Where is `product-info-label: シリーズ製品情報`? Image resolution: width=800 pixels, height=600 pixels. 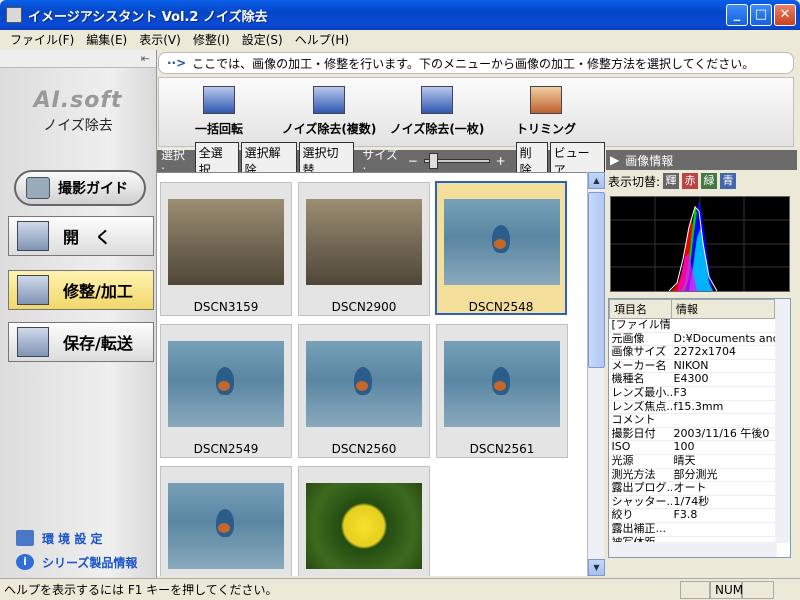
product-info-label: シリーズ製品情報 is located at coordinates (90, 562).